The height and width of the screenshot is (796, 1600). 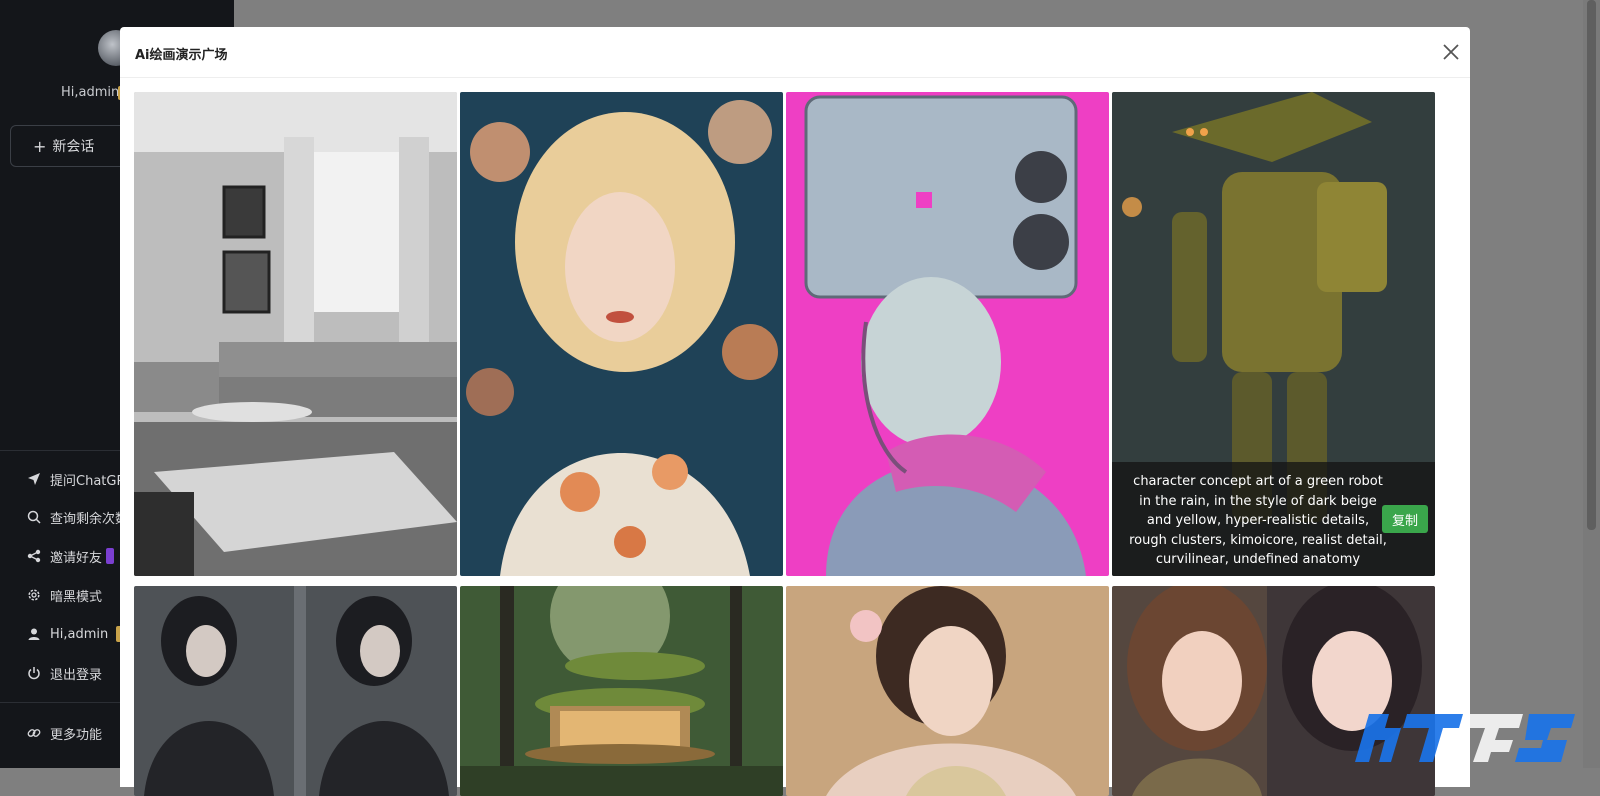 I want to click on user-greeting: Hi,admin, so click(x=90, y=92).